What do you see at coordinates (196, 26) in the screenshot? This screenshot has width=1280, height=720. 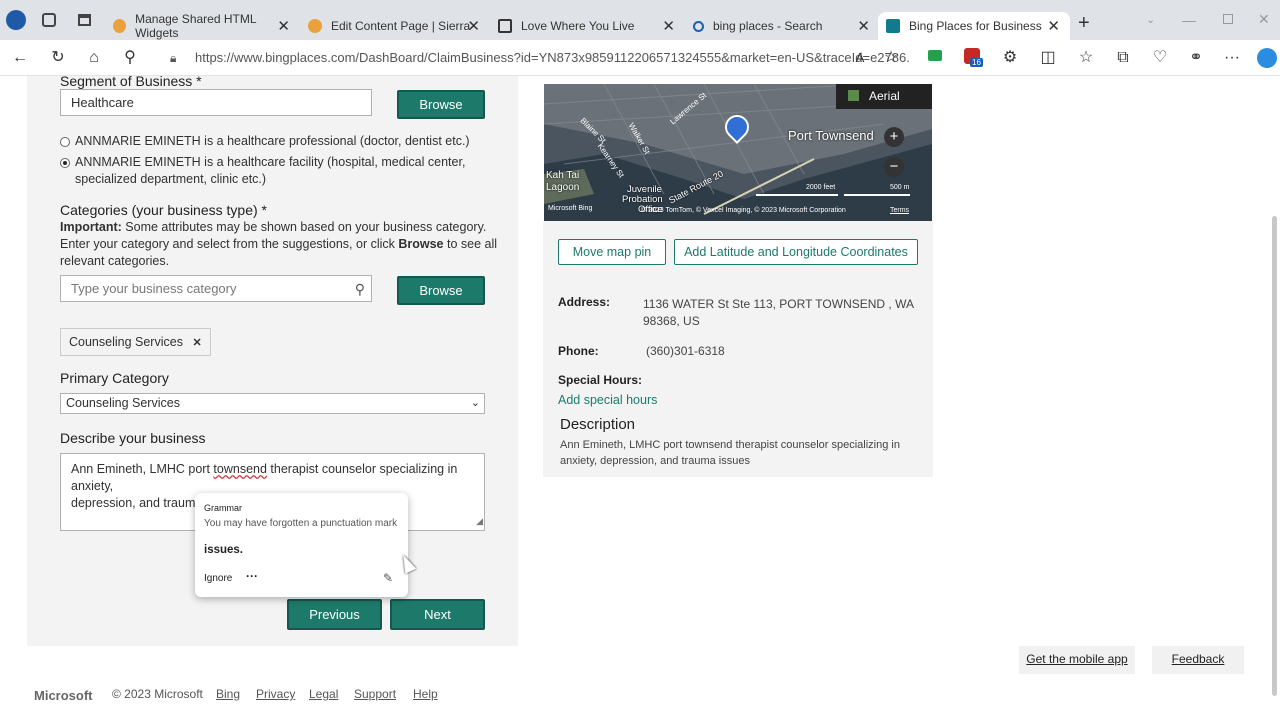 I see `tab-title: Manage Shared HTML Widgets` at bounding box center [196, 26].